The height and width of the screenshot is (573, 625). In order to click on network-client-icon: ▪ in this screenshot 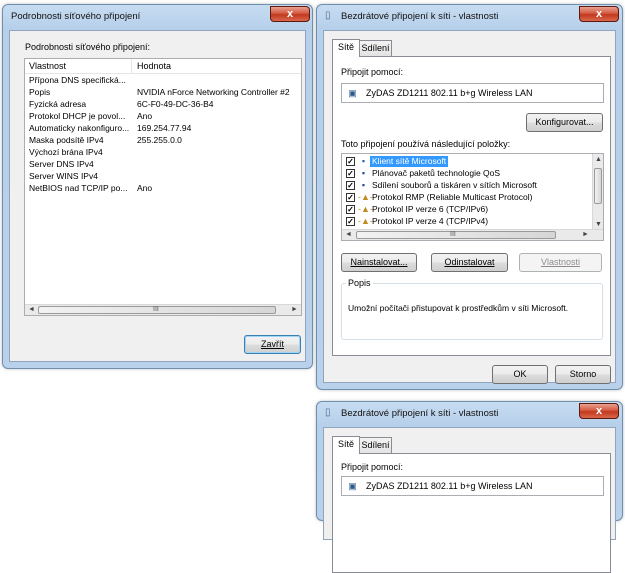, I will do `click(363, 161)`.